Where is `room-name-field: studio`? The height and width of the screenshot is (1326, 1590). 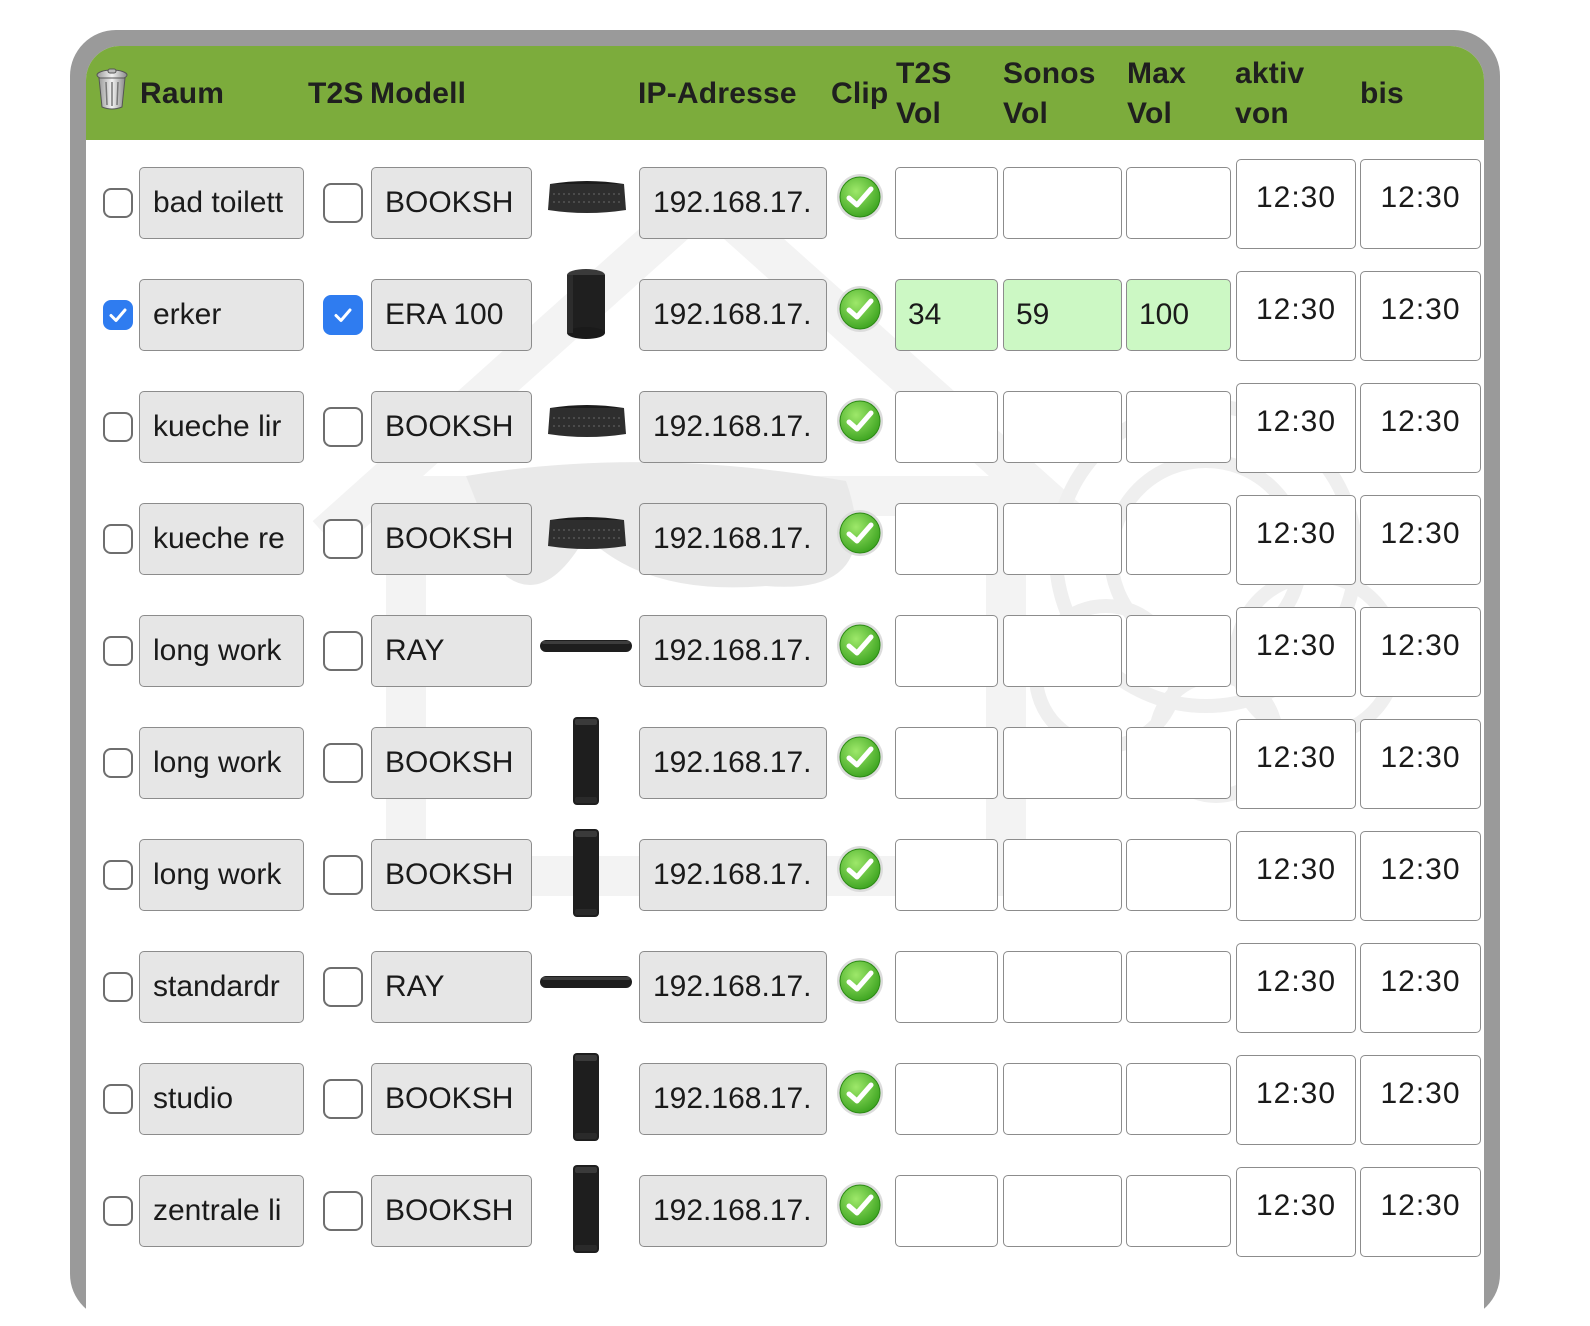 room-name-field: studio is located at coordinates (221, 1099).